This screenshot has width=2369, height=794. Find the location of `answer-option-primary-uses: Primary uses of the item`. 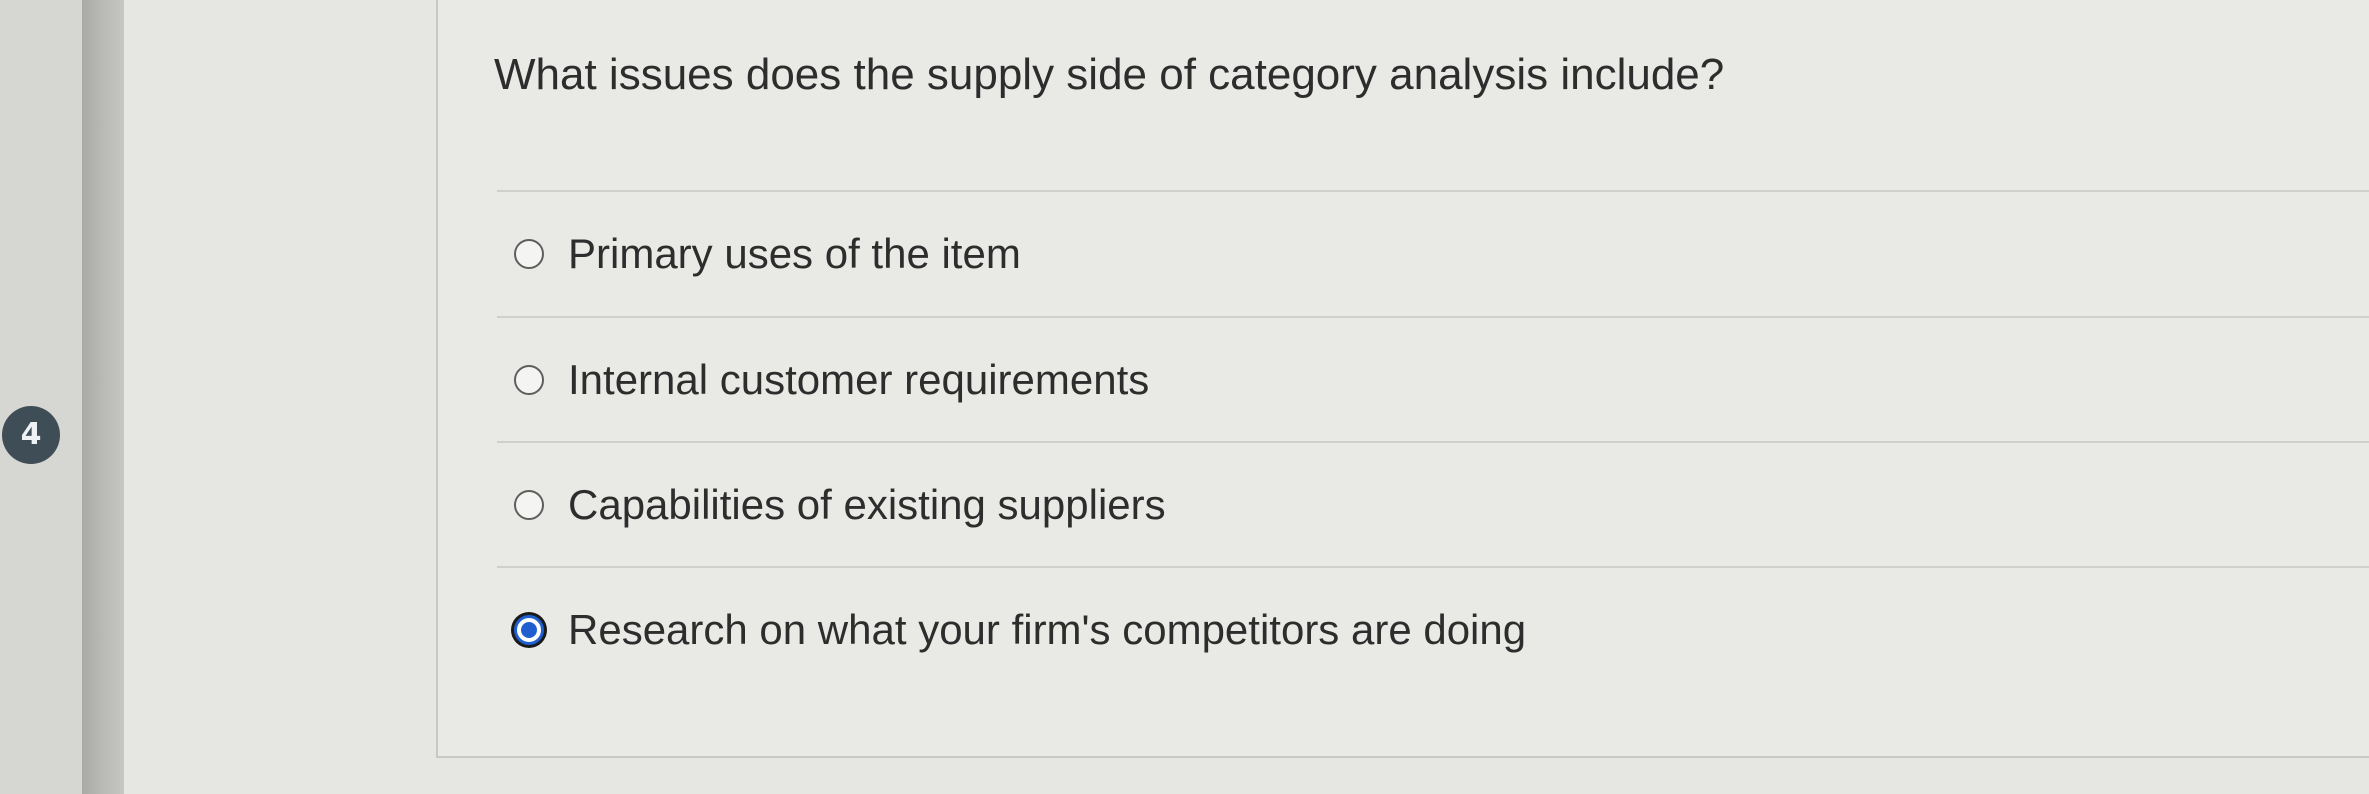

answer-option-primary-uses: Primary uses of the item is located at coordinates (1433, 254).